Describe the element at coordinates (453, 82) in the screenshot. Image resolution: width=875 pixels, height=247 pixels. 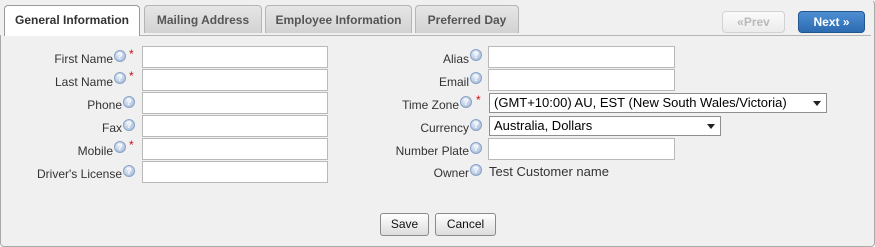
I see `email-label: Email` at that location.